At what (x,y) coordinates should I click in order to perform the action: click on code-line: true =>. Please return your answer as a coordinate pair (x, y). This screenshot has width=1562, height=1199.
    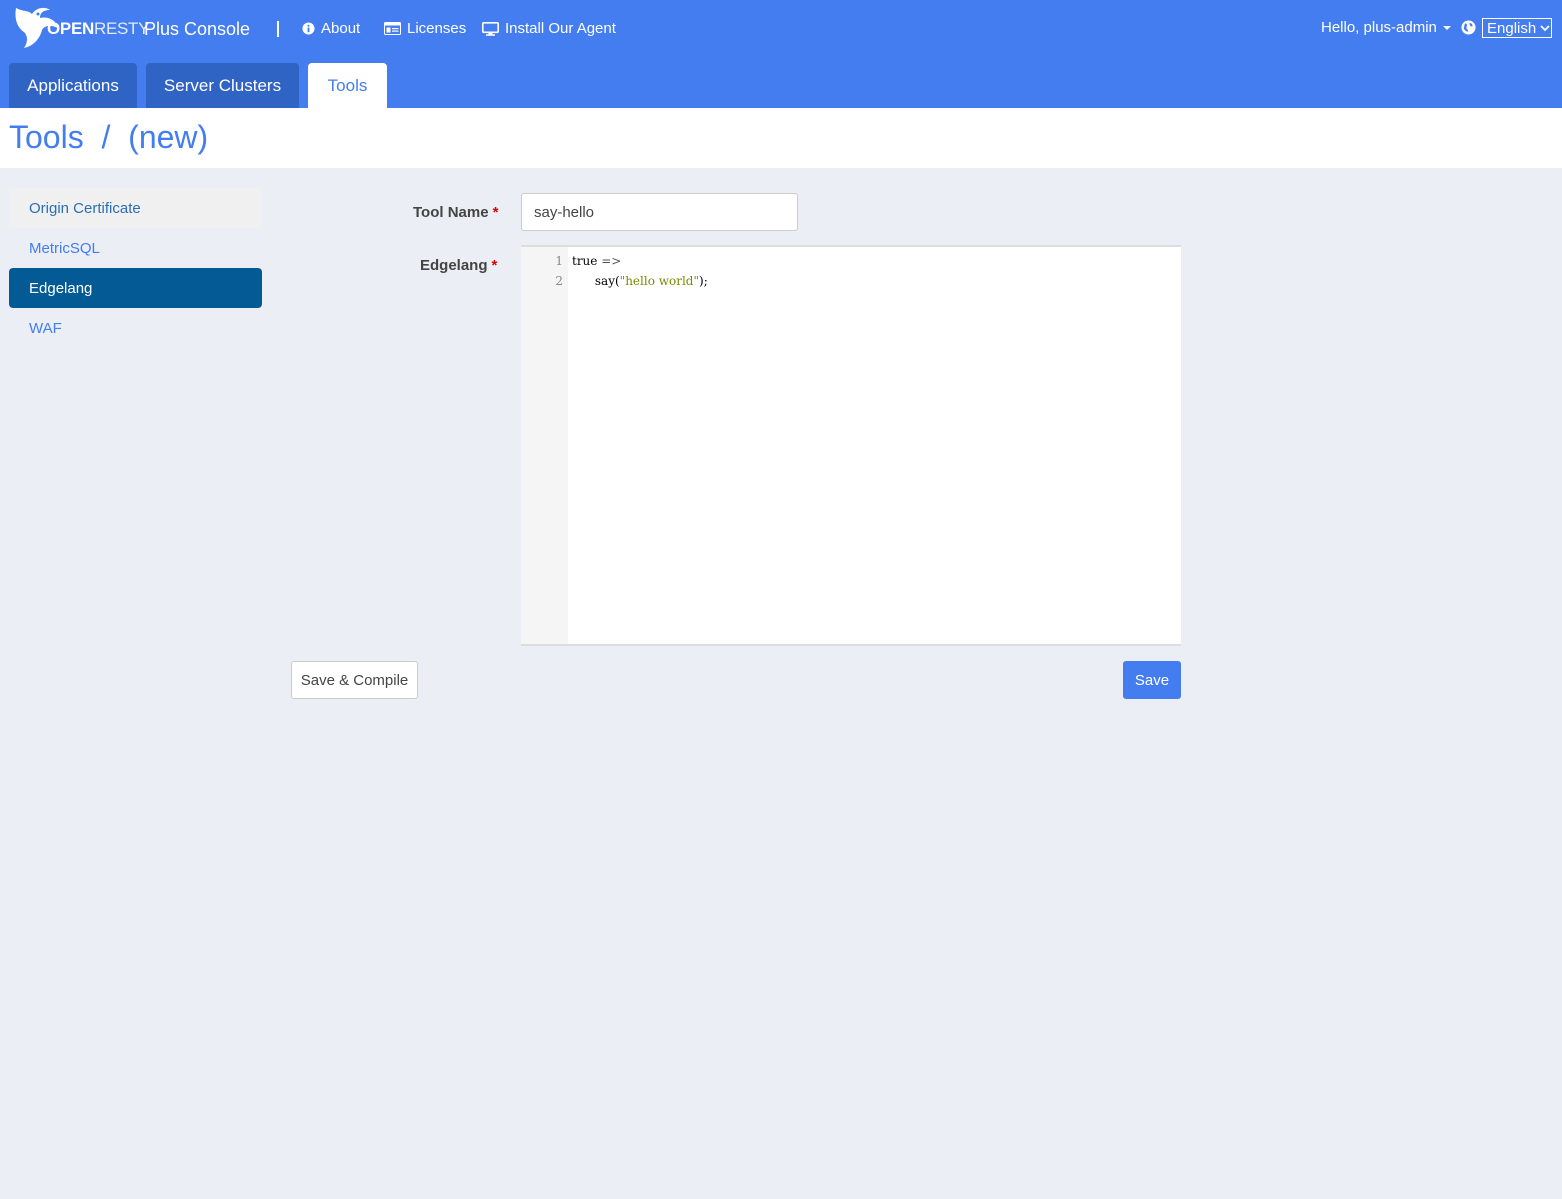
    Looking at the image, I should click on (596, 261).